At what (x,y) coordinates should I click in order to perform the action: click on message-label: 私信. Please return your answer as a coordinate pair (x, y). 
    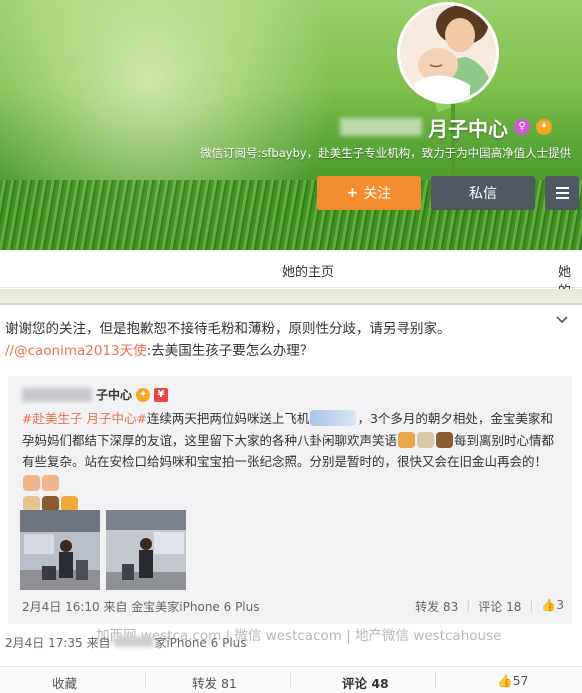
    Looking at the image, I should click on (483, 194).